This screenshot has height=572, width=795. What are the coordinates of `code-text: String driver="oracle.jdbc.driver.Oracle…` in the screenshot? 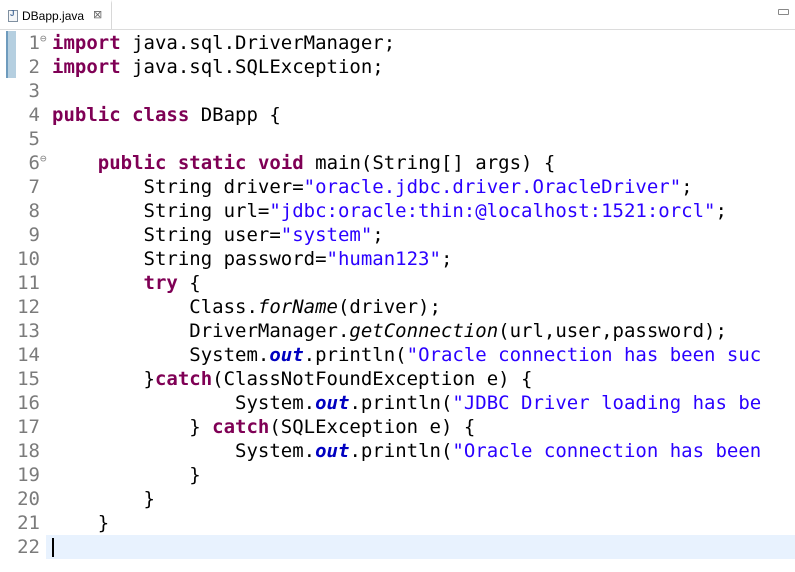 It's located at (372, 187).